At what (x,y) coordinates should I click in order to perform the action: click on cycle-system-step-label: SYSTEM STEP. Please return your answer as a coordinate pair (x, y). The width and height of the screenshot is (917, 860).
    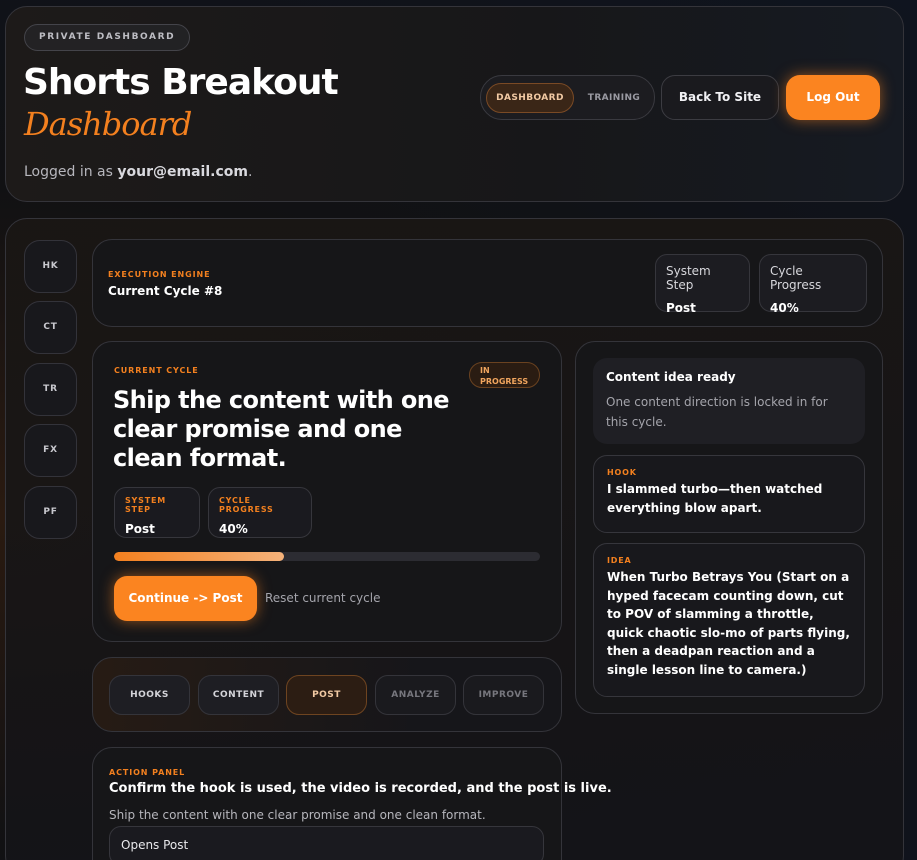
    Looking at the image, I should click on (145, 505).